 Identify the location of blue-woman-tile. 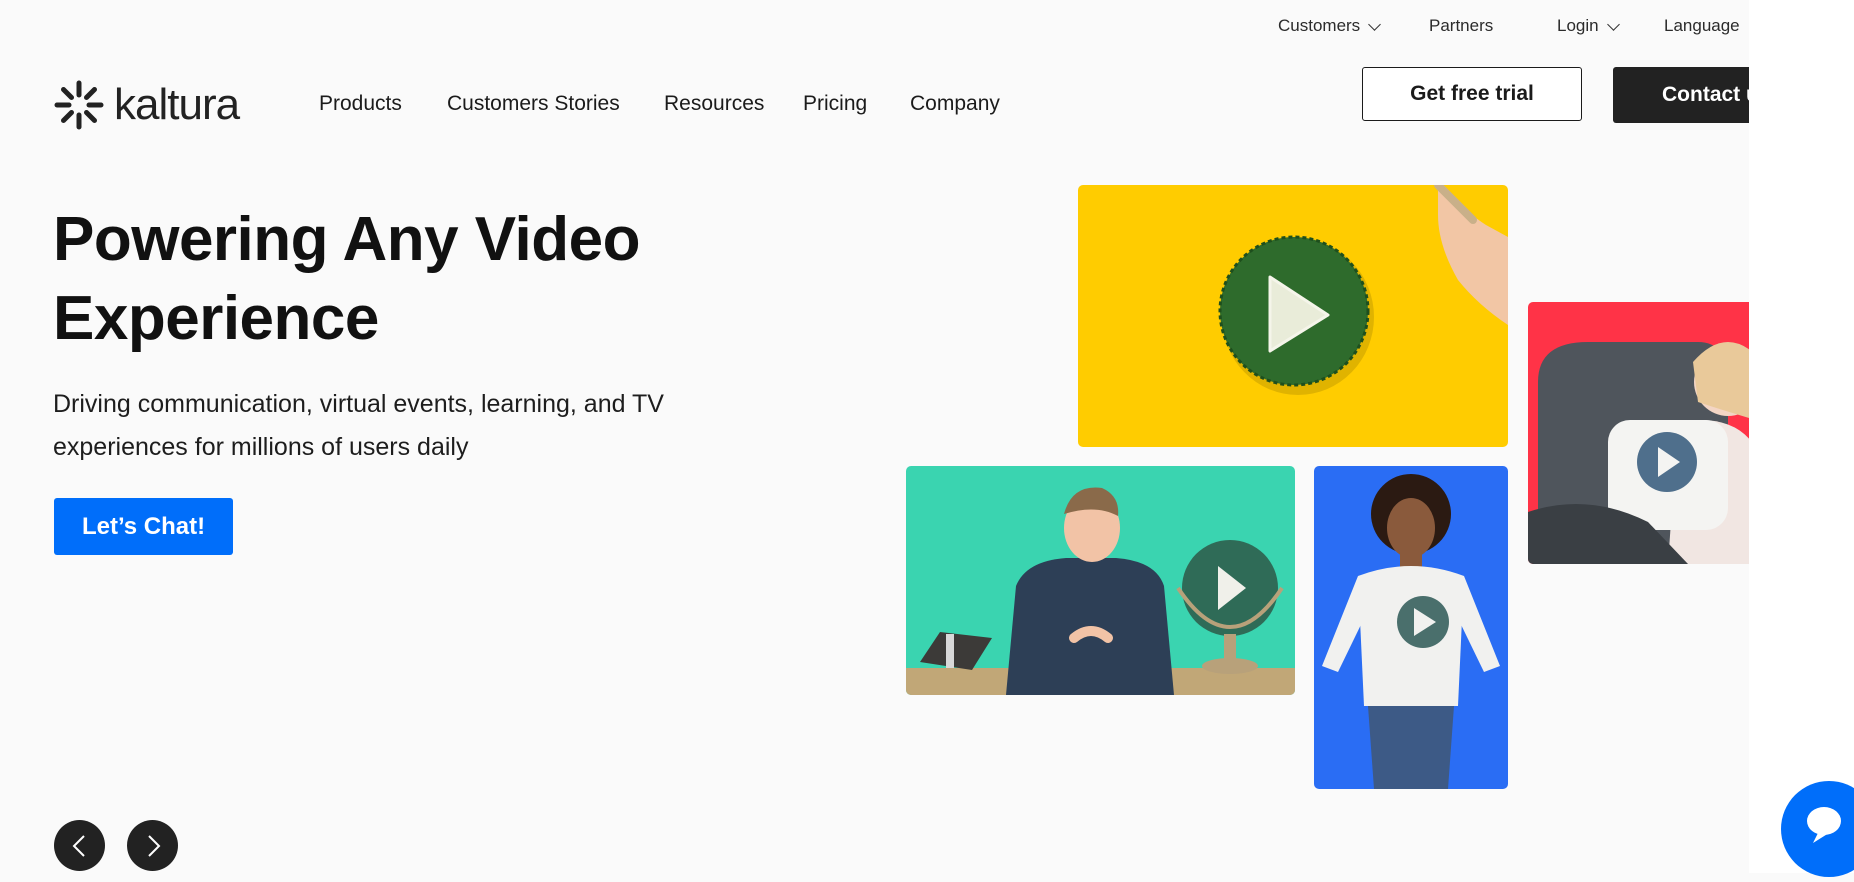
(1411, 627).